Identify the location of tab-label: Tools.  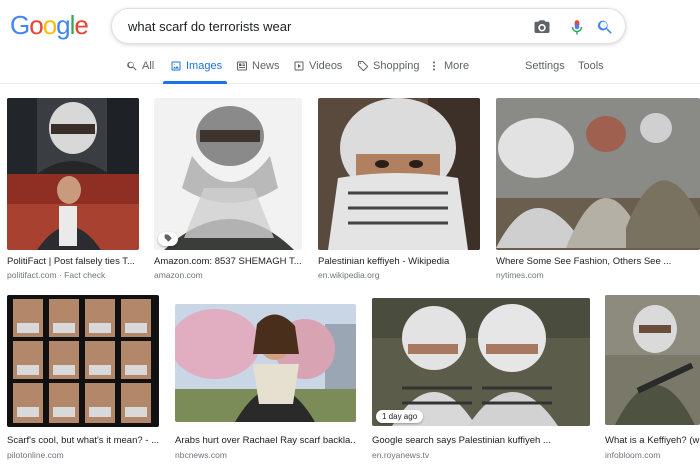
(591, 66).